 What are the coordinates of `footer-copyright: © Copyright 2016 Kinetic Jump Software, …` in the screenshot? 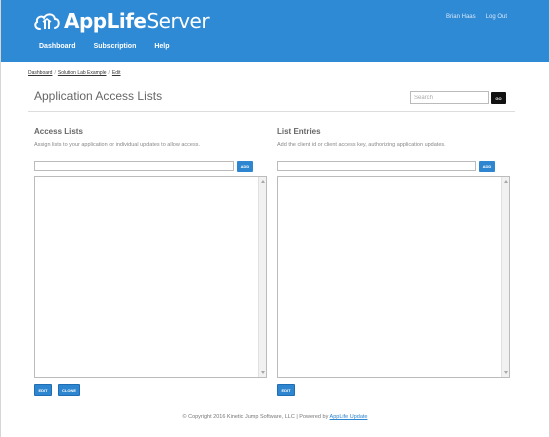 It's located at (256, 417).